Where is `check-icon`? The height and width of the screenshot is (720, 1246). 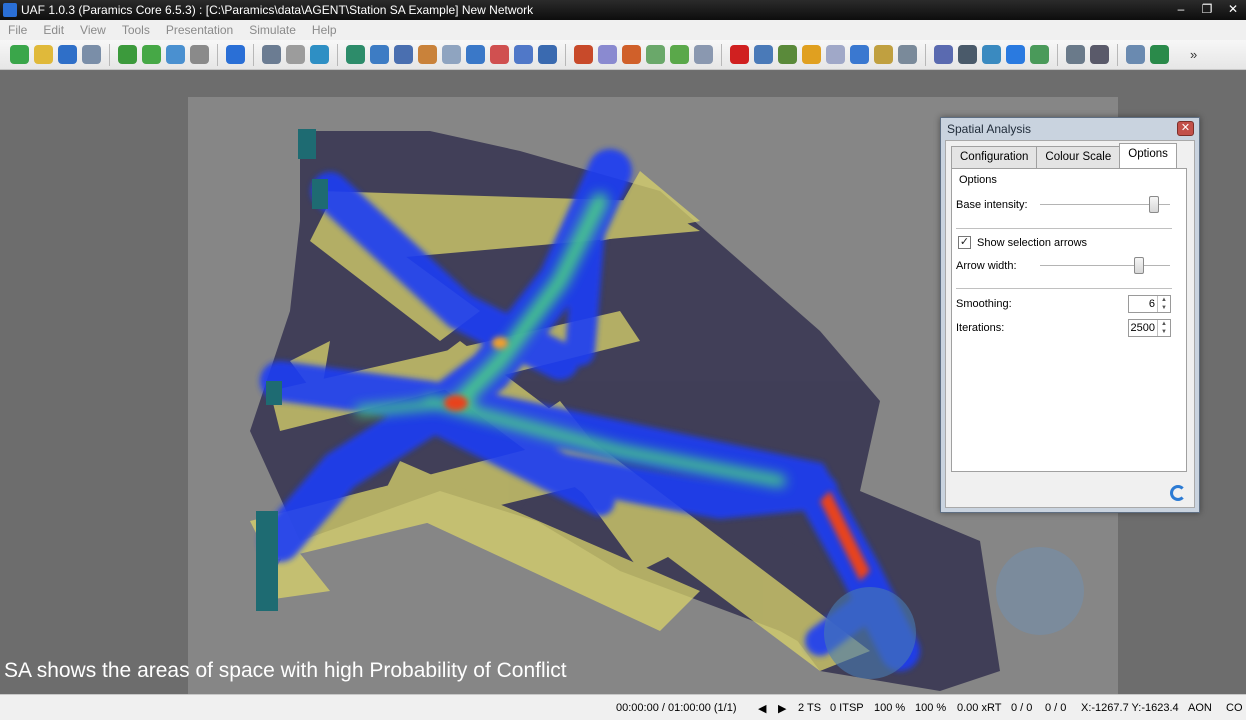
check-icon is located at coordinates (175, 54).